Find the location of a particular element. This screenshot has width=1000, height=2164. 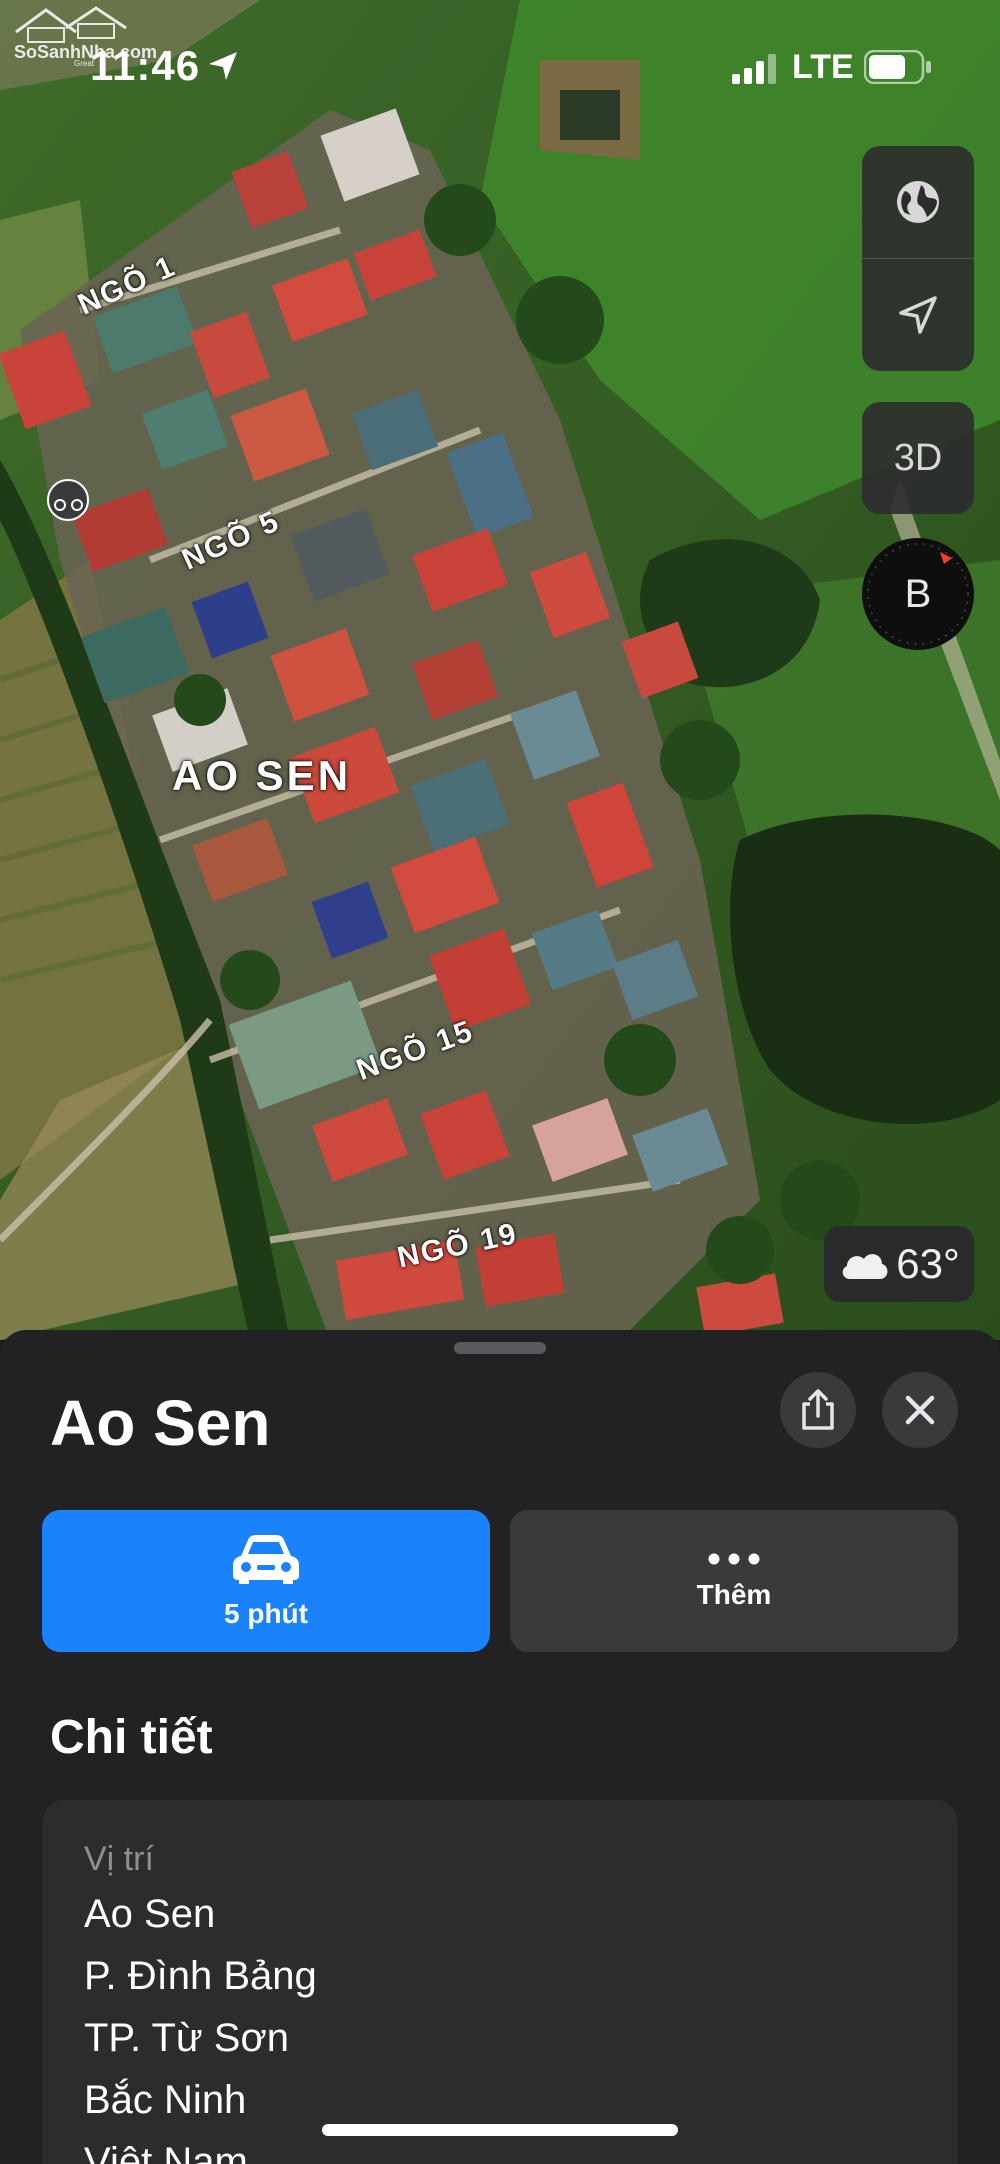

compass-ring is located at coordinates (918, 594).